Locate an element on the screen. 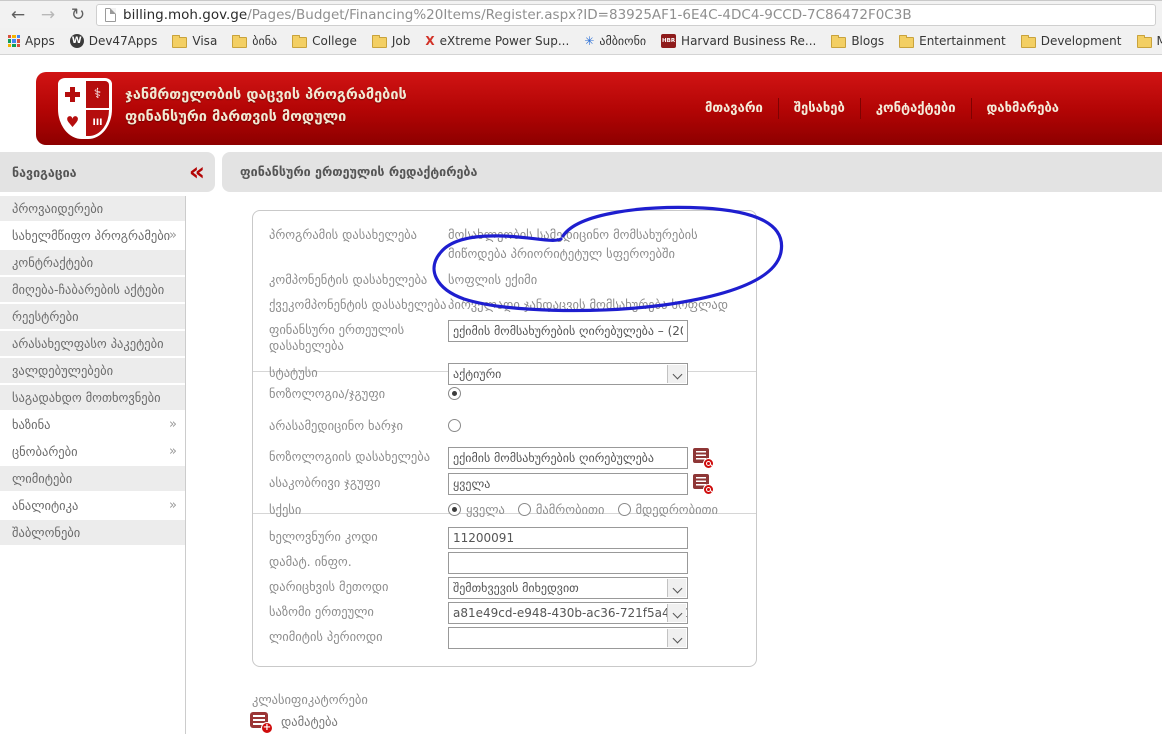 This screenshot has width=1162, height=734. financial-unit-name-input is located at coordinates (568, 330).